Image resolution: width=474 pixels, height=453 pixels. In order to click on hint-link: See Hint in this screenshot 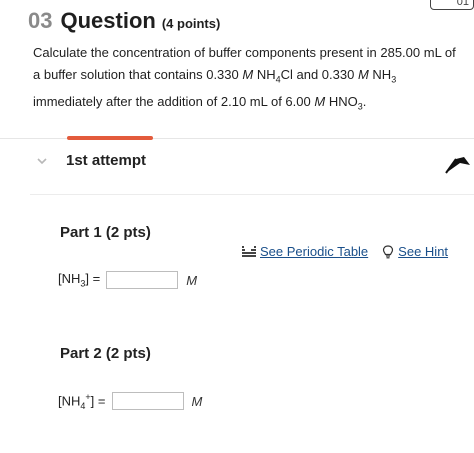, I will do `click(415, 251)`.